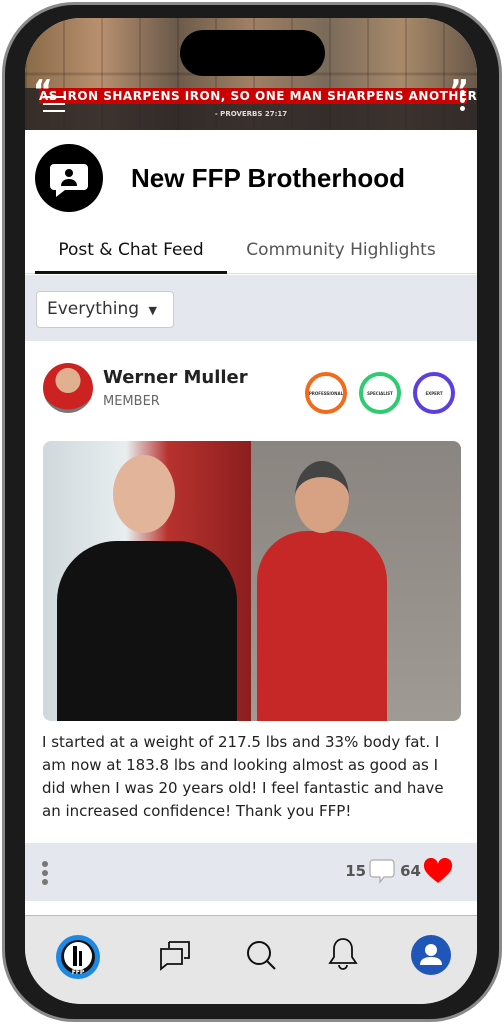  What do you see at coordinates (251, 114) in the screenshot?
I see `banner-verse: - PROVERBS 27:17` at bounding box center [251, 114].